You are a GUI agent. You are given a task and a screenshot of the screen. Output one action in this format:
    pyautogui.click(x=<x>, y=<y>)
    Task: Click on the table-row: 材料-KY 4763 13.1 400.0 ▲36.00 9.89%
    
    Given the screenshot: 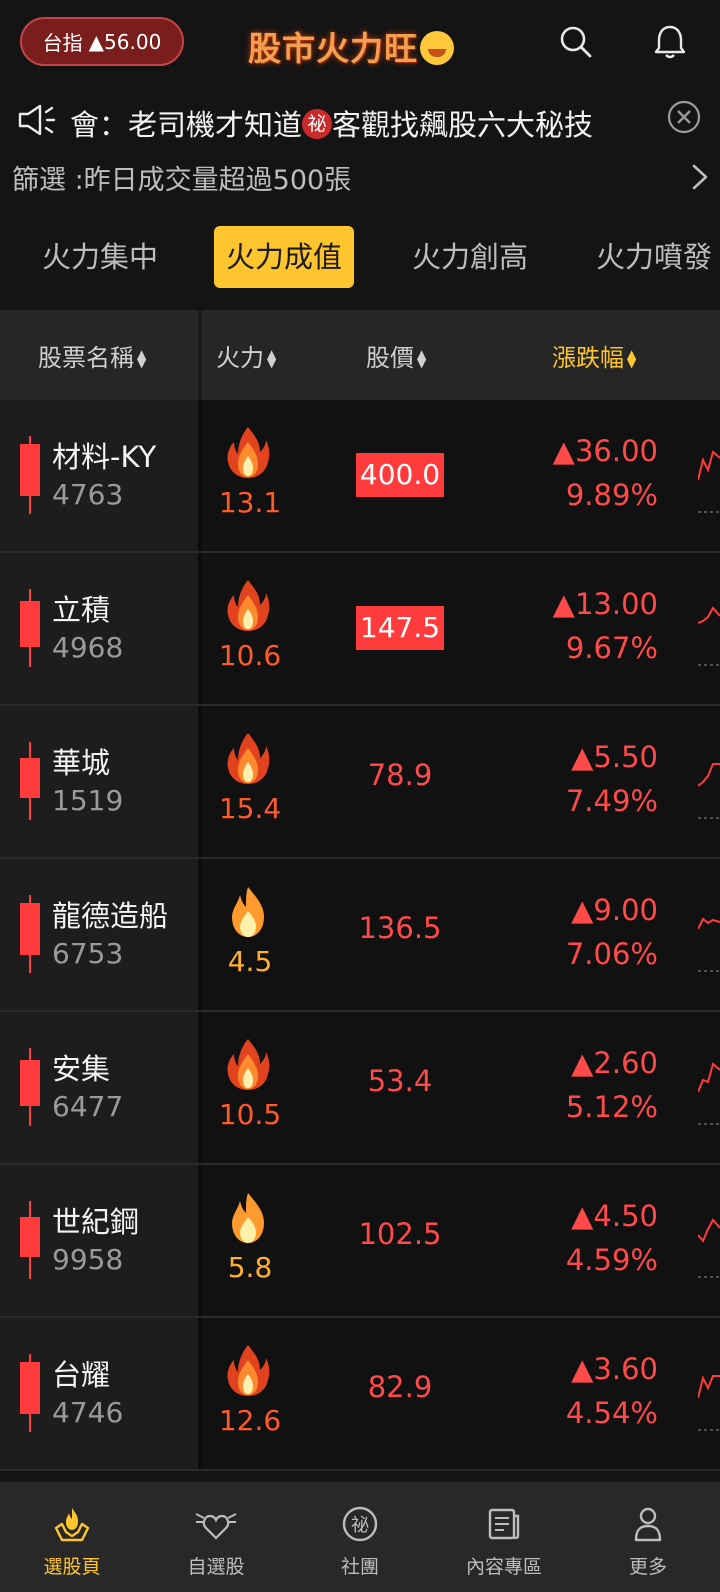 What is the action you would take?
    pyautogui.click(x=360, y=476)
    